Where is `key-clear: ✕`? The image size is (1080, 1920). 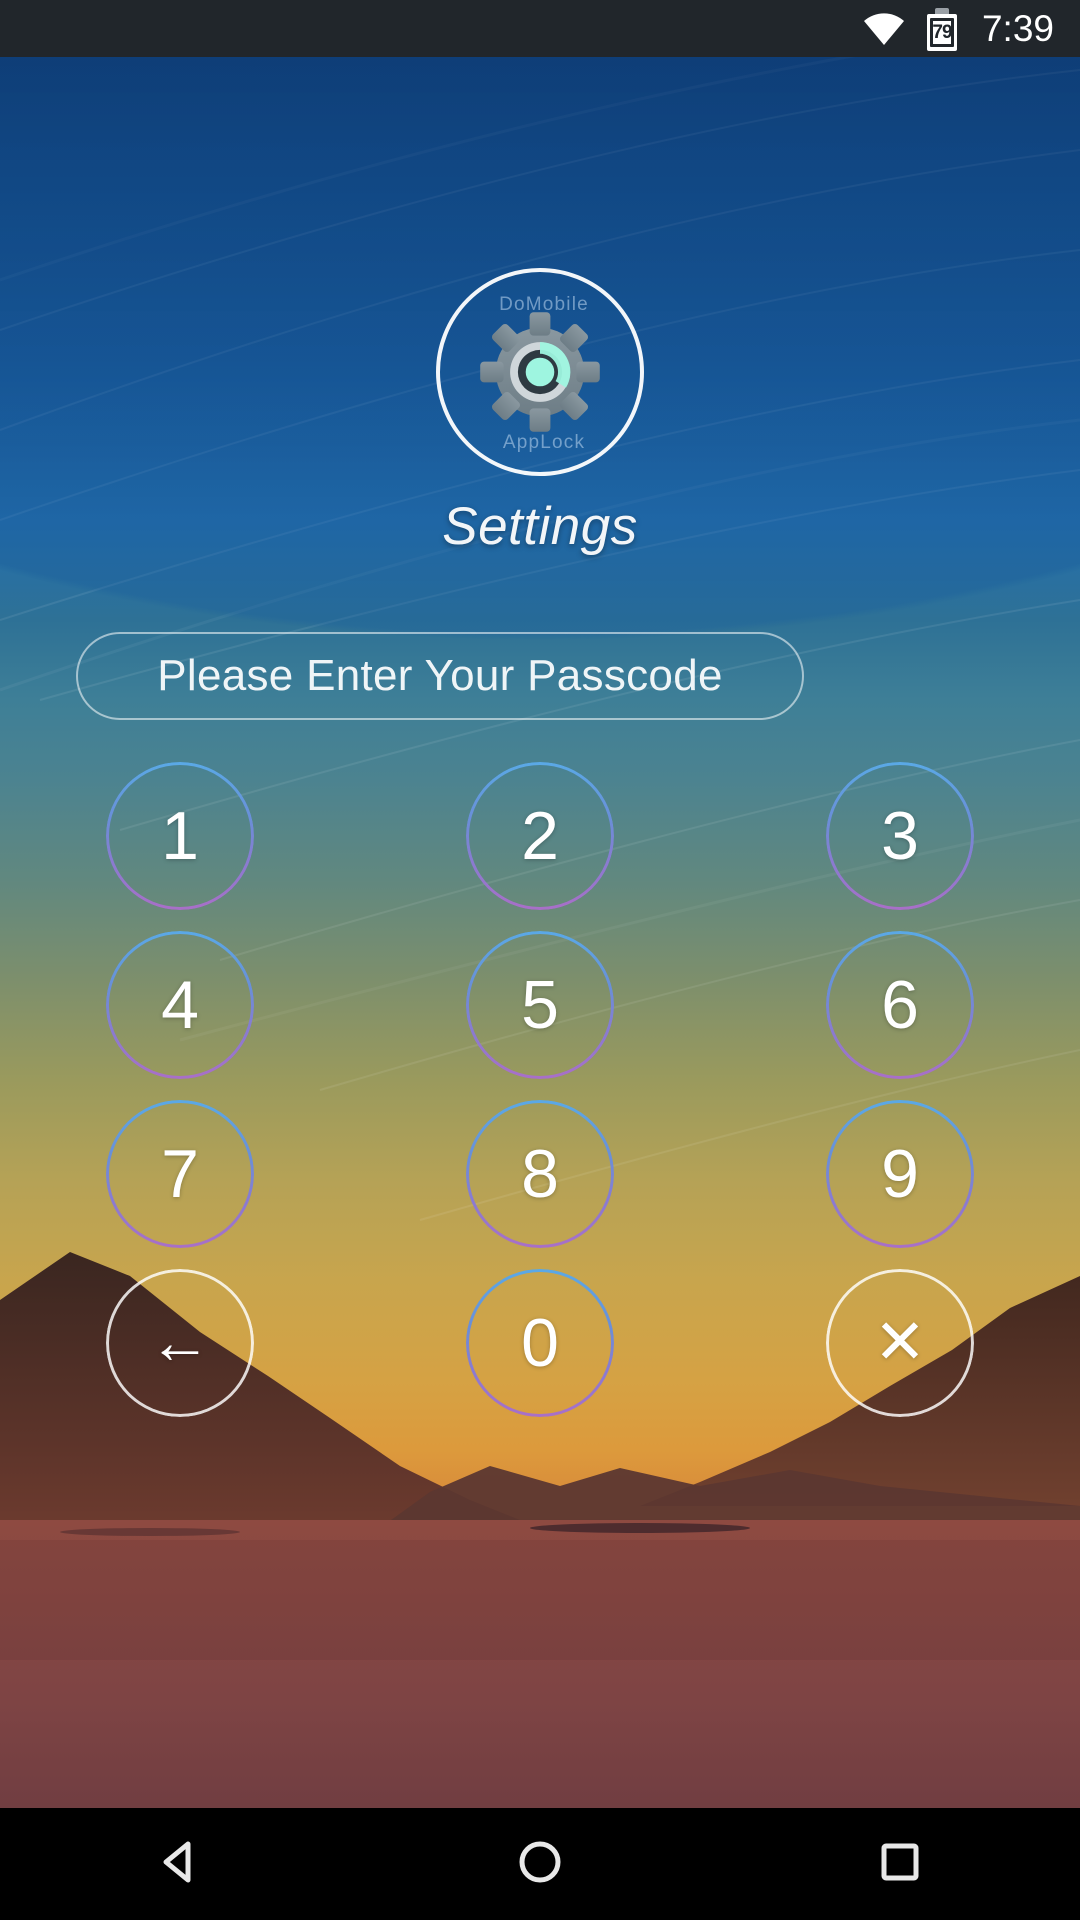
key-clear: ✕ is located at coordinates (900, 1343).